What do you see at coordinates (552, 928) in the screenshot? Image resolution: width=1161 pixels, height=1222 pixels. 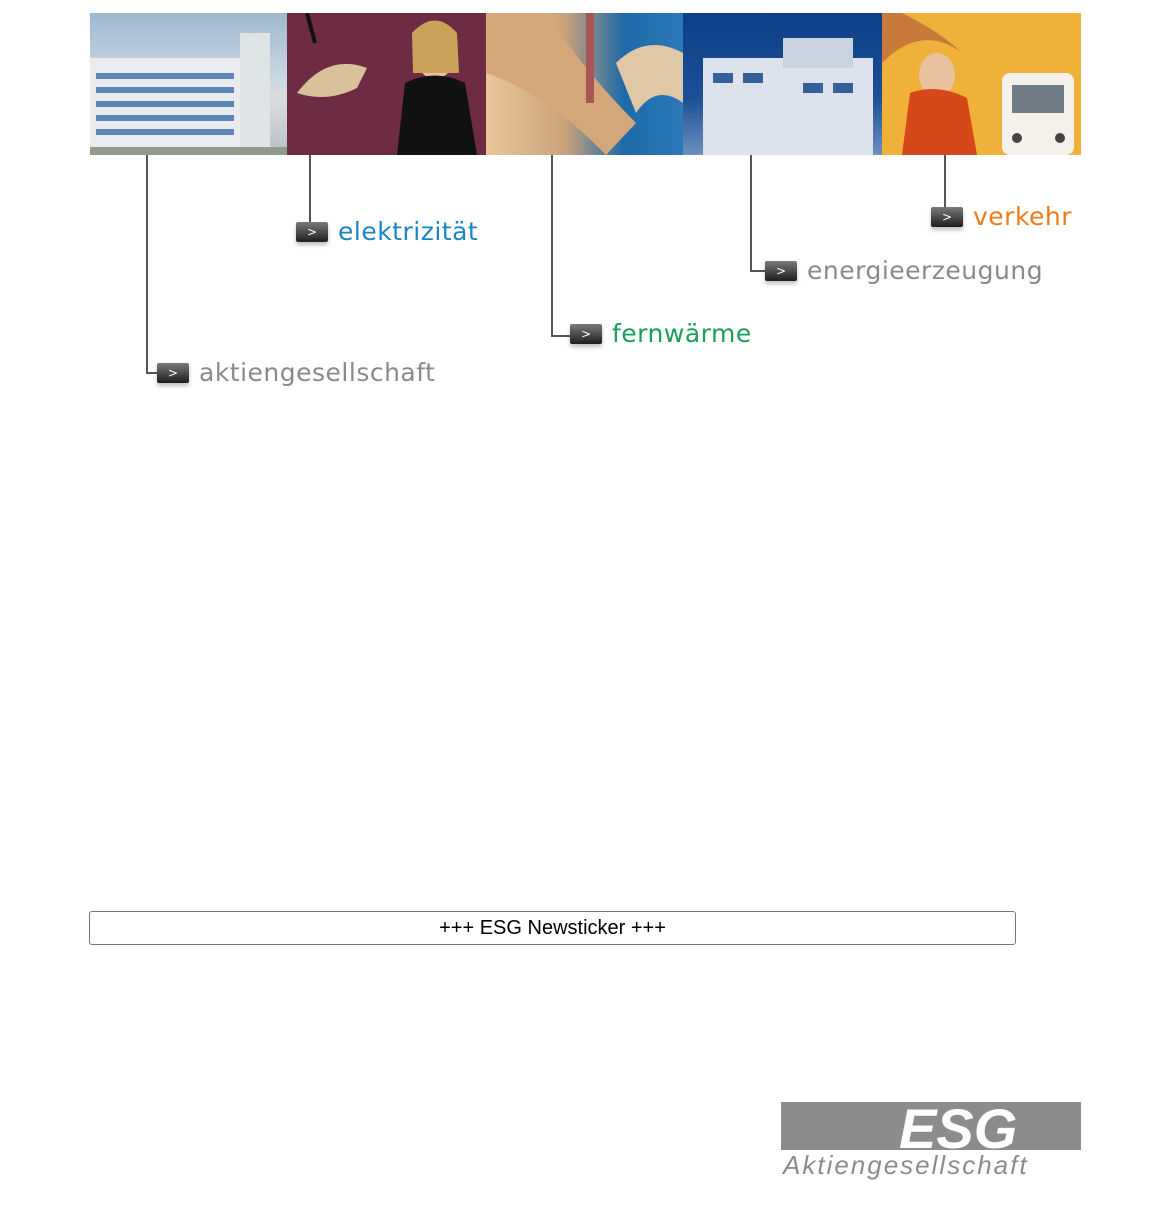 I see `newsticker: +++ ESG Newsticker +++` at bounding box center [552, 928].